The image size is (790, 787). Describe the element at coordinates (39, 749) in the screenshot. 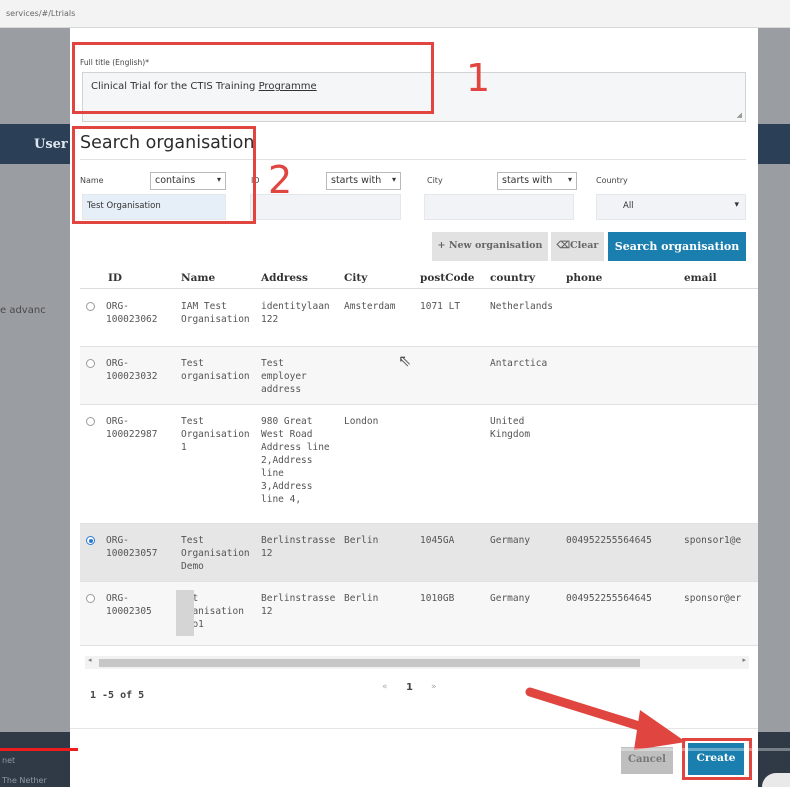

I see `video-progress-played` at that location.